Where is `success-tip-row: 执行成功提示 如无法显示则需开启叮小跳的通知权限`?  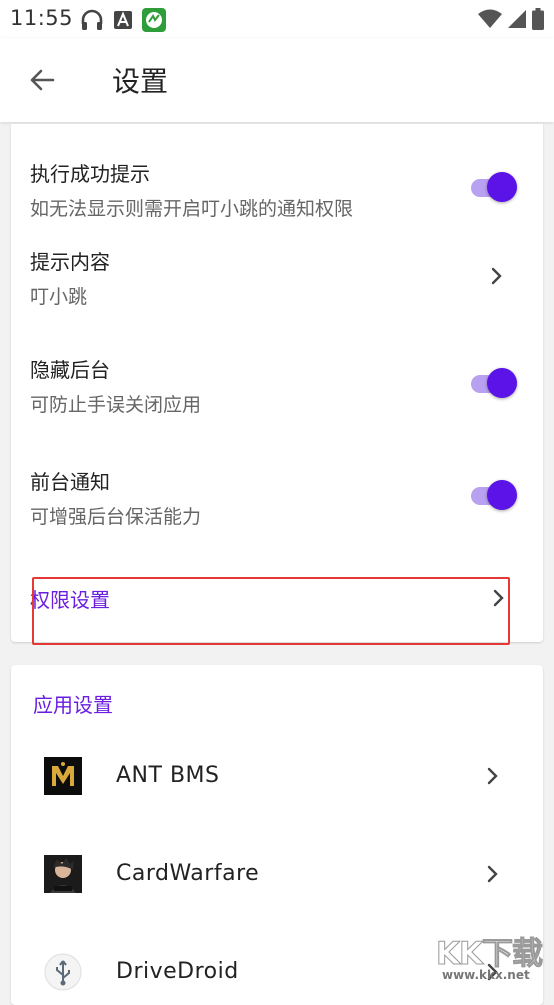 success-tip-row: 执行成功提示 如无法显示则需开启叮小跳的通知权限 is located at coordinates (277, 188).